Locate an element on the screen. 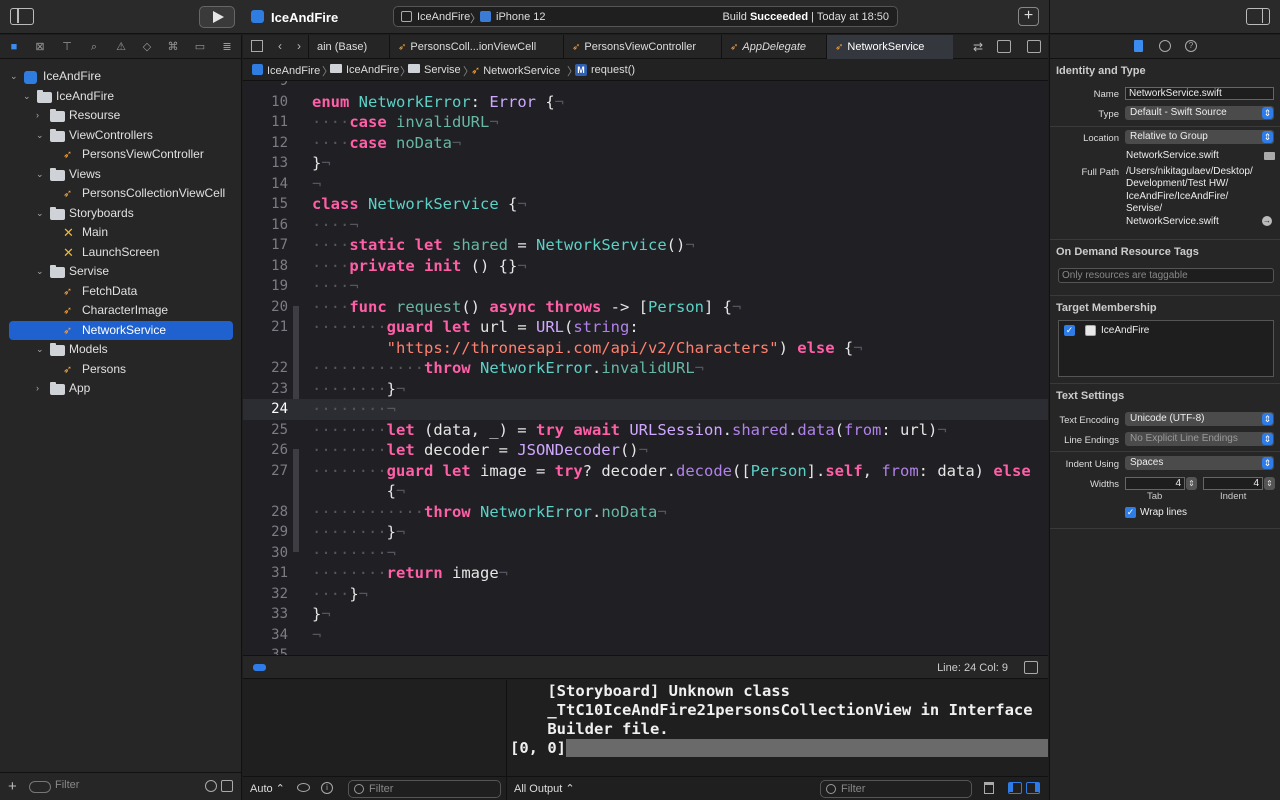 Image resolution: width=1280 pixels, height=800 pixels. quick-help-icon: ? is located at coordinates (1191, 46).